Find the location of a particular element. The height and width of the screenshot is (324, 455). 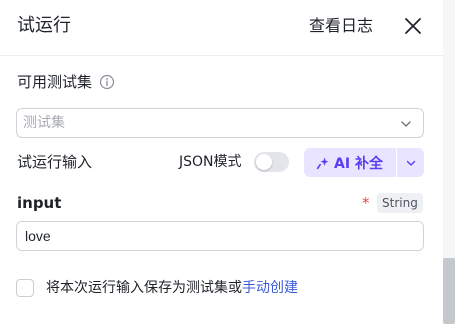

sparkle-icon is located at coordinates (323, 163).